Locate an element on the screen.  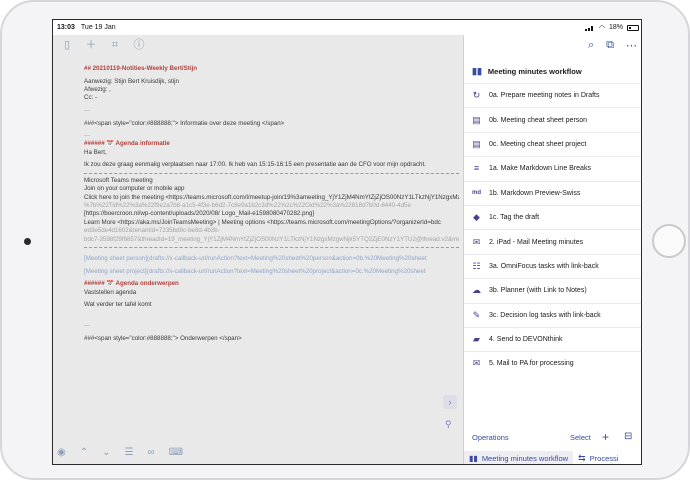
chevron-up-icon: ⌃ is located at coordinates (84, 452).